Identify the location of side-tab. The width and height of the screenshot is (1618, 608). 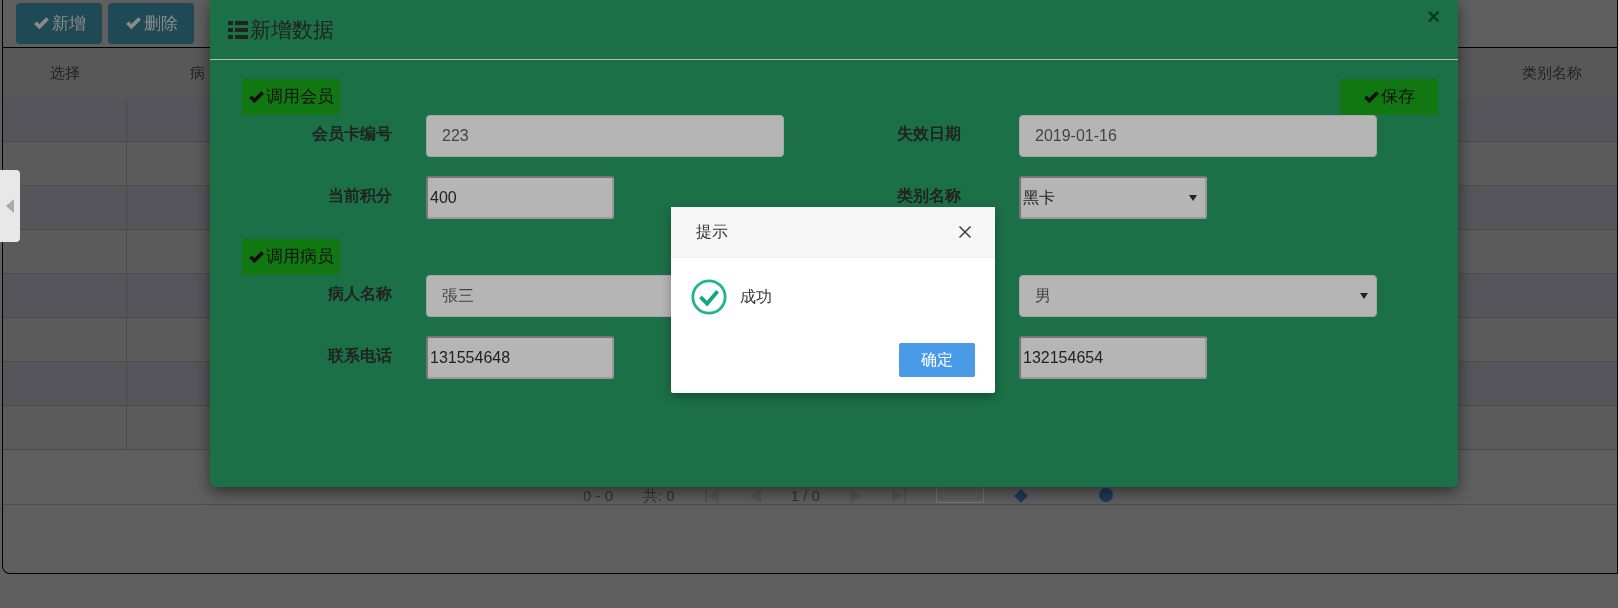
(10, 206).